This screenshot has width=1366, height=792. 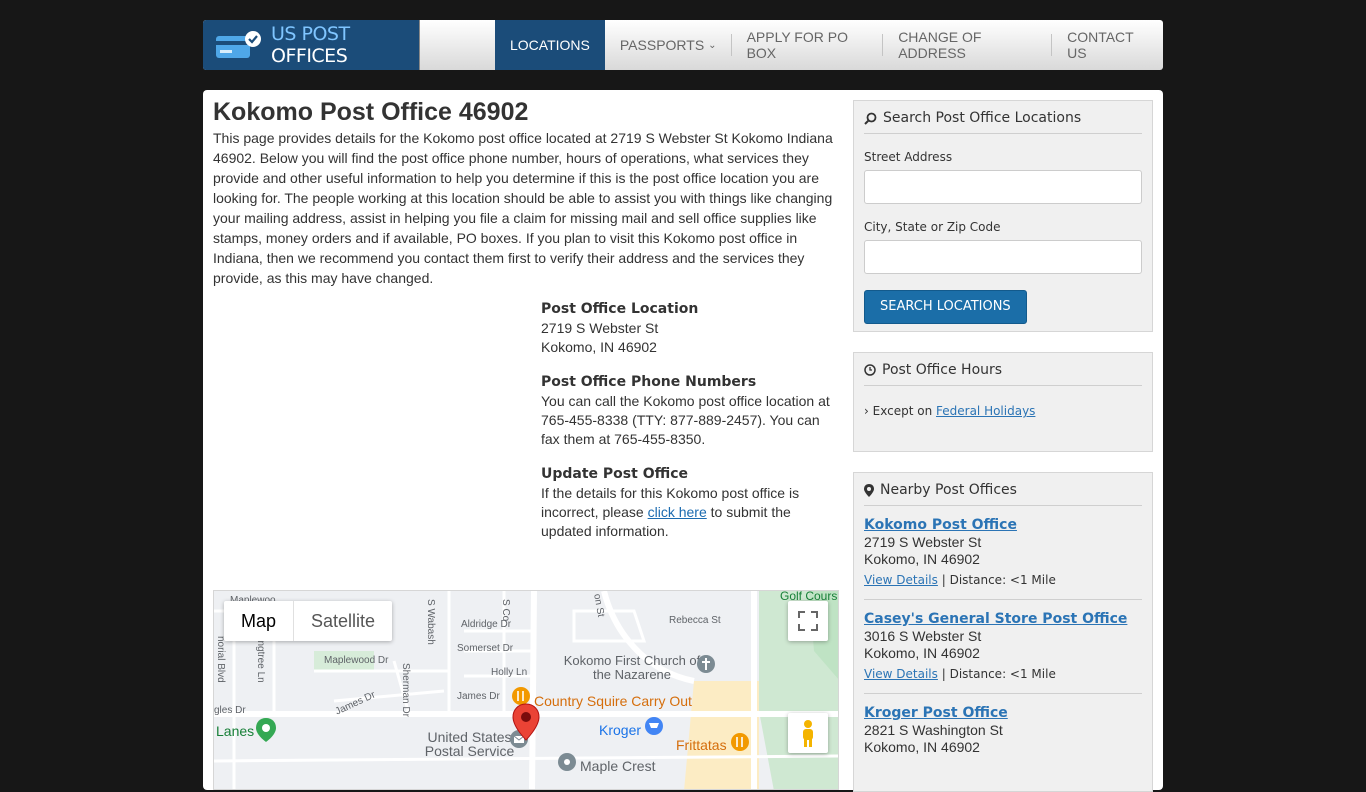 What do you see at coordinates (615, 474) in the screenshot?
I see `update-heading: Update Post Office` at bounding box center [615, 474].